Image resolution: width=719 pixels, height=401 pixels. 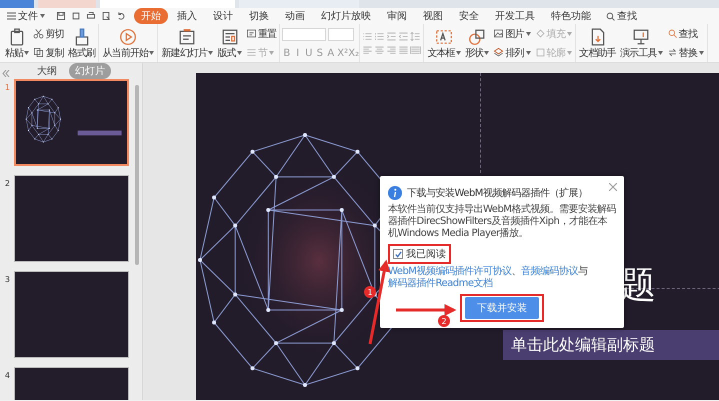 What do you see at coordinates (47, 71) in the screenshot?
I see `view-tab: 大纲` at bounding box center [47, 71].